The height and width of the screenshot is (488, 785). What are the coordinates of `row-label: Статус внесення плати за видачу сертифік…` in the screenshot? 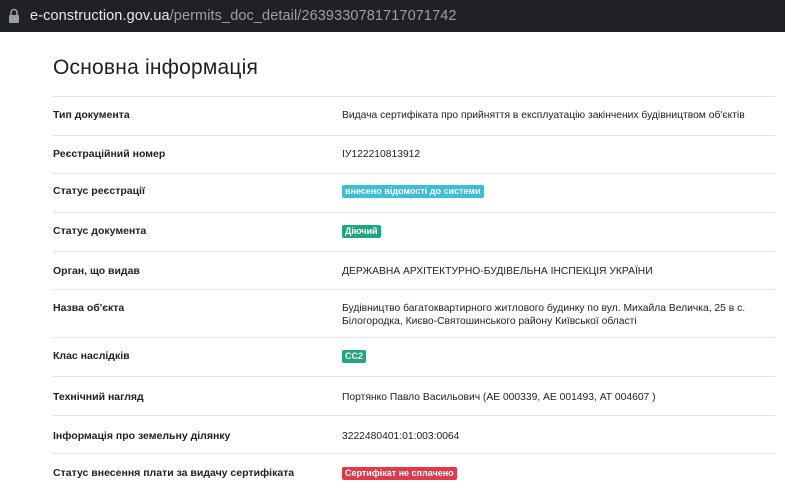 It's located at (174, 473).